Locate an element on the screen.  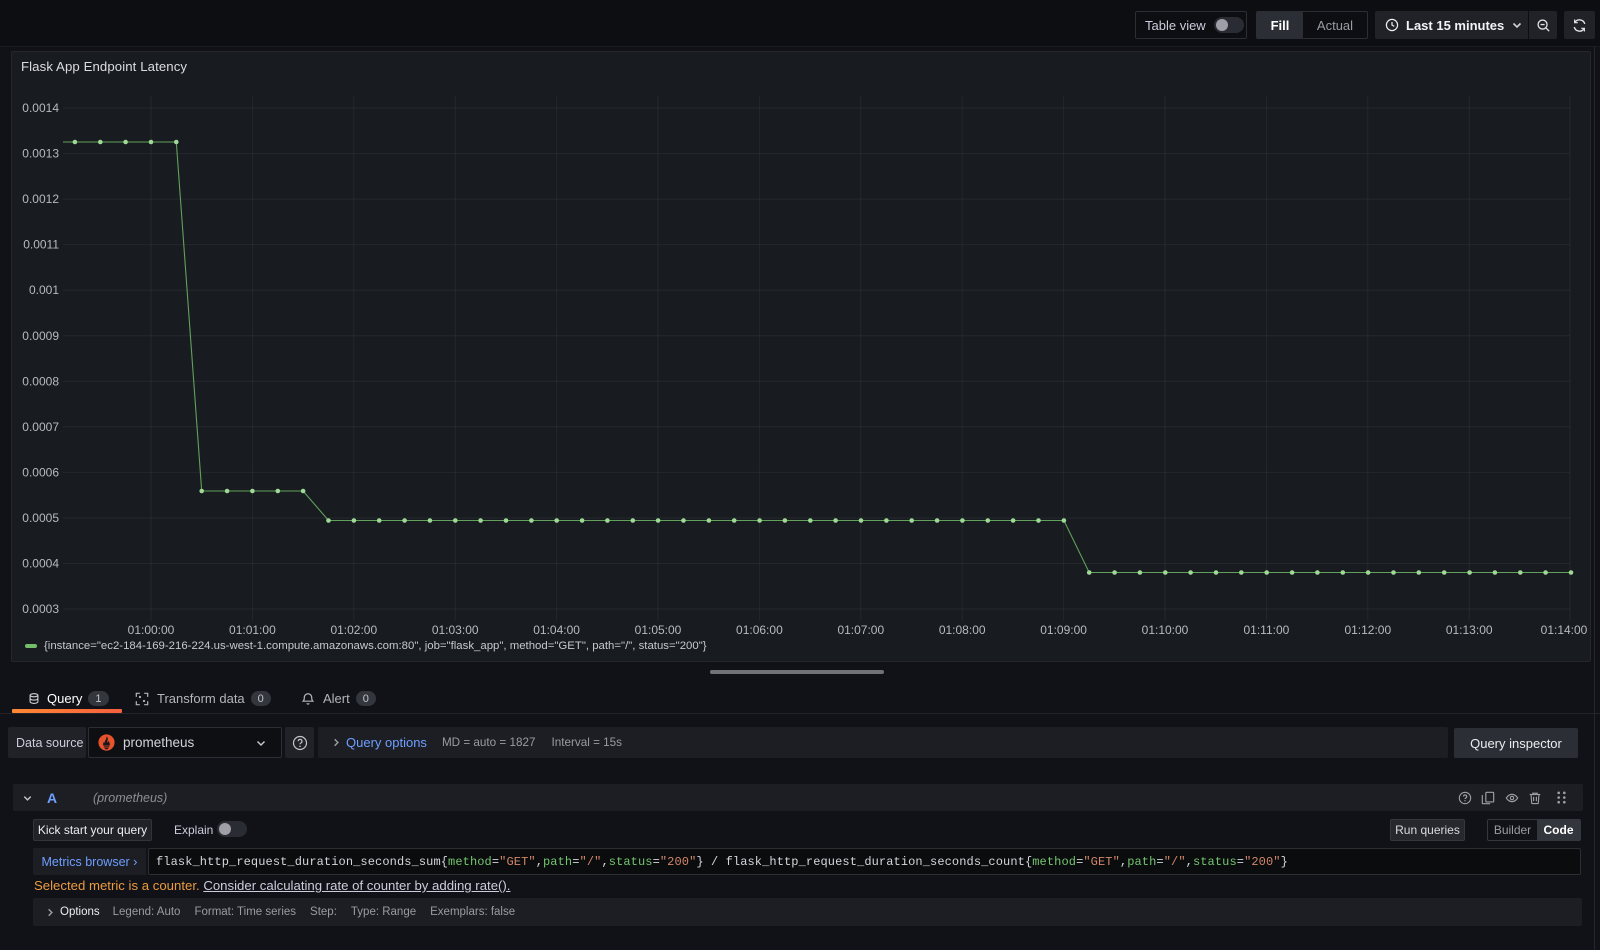
svg-text: 01:10:00 is located at coordinates (1165, 630).